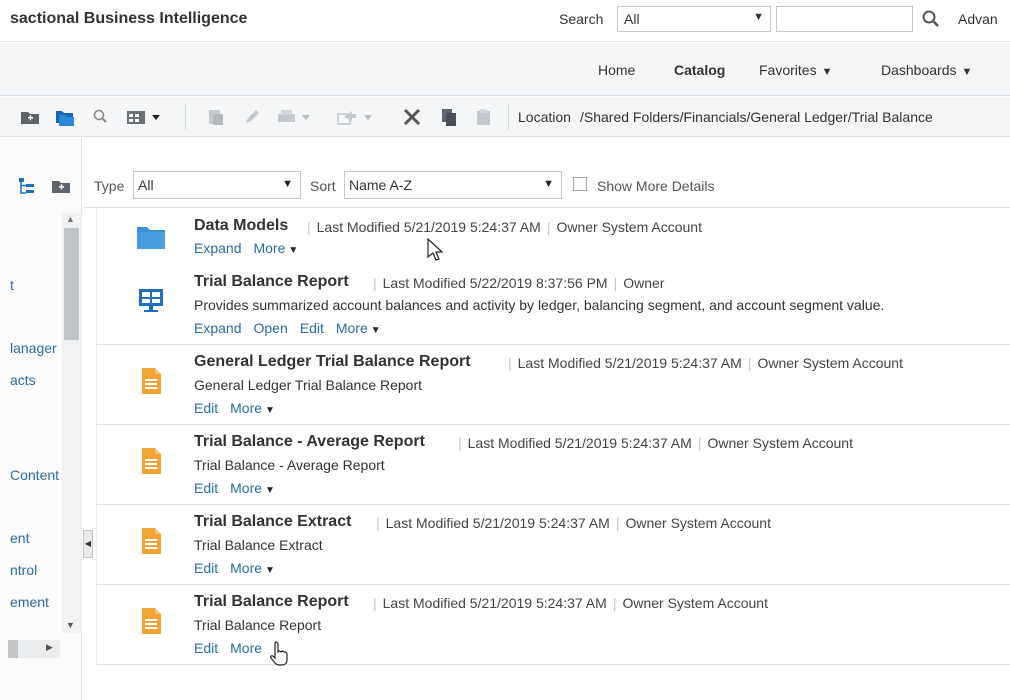 The height and width of the screenshot is (700, 1010). Describe the element at coordinates (449, 117) in the screenshot. I see `duplicate-icon` at that location.